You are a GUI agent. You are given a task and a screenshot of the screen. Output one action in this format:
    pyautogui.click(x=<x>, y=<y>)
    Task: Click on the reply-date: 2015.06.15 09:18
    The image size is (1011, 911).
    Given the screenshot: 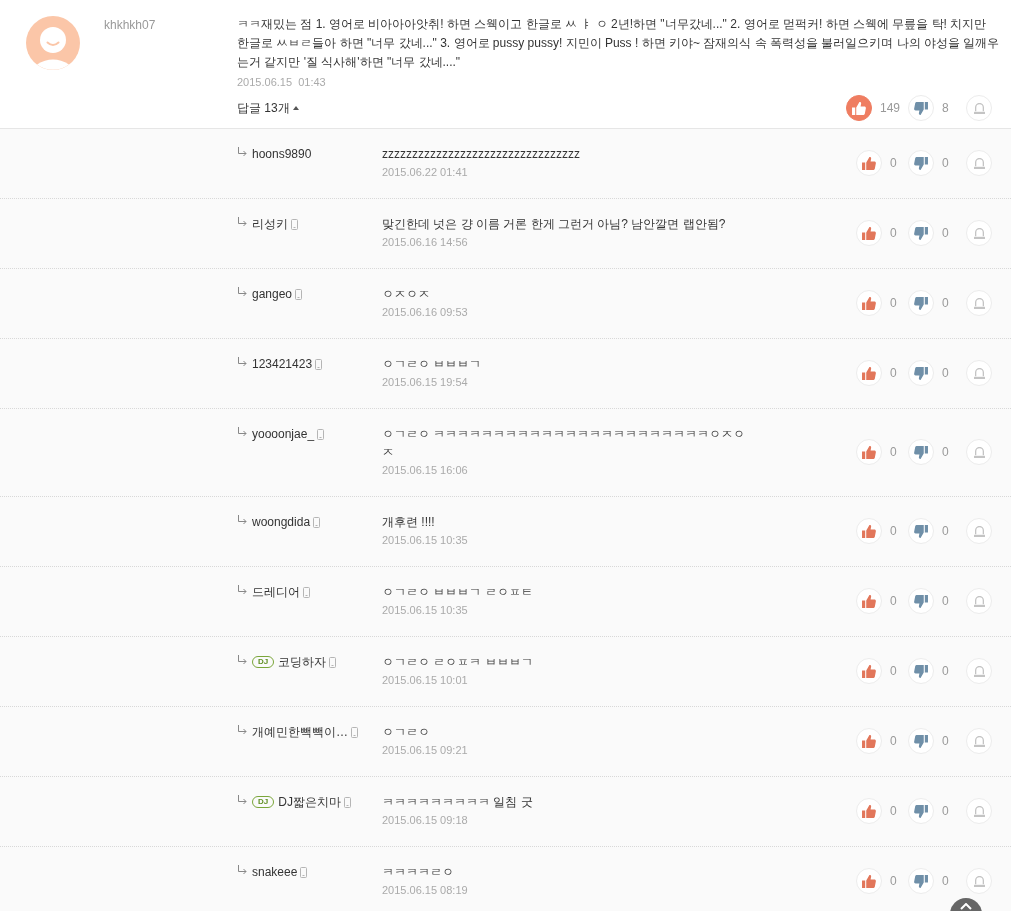 What is the action you would take?
    pyautogui.click(x=425, y=820)
    